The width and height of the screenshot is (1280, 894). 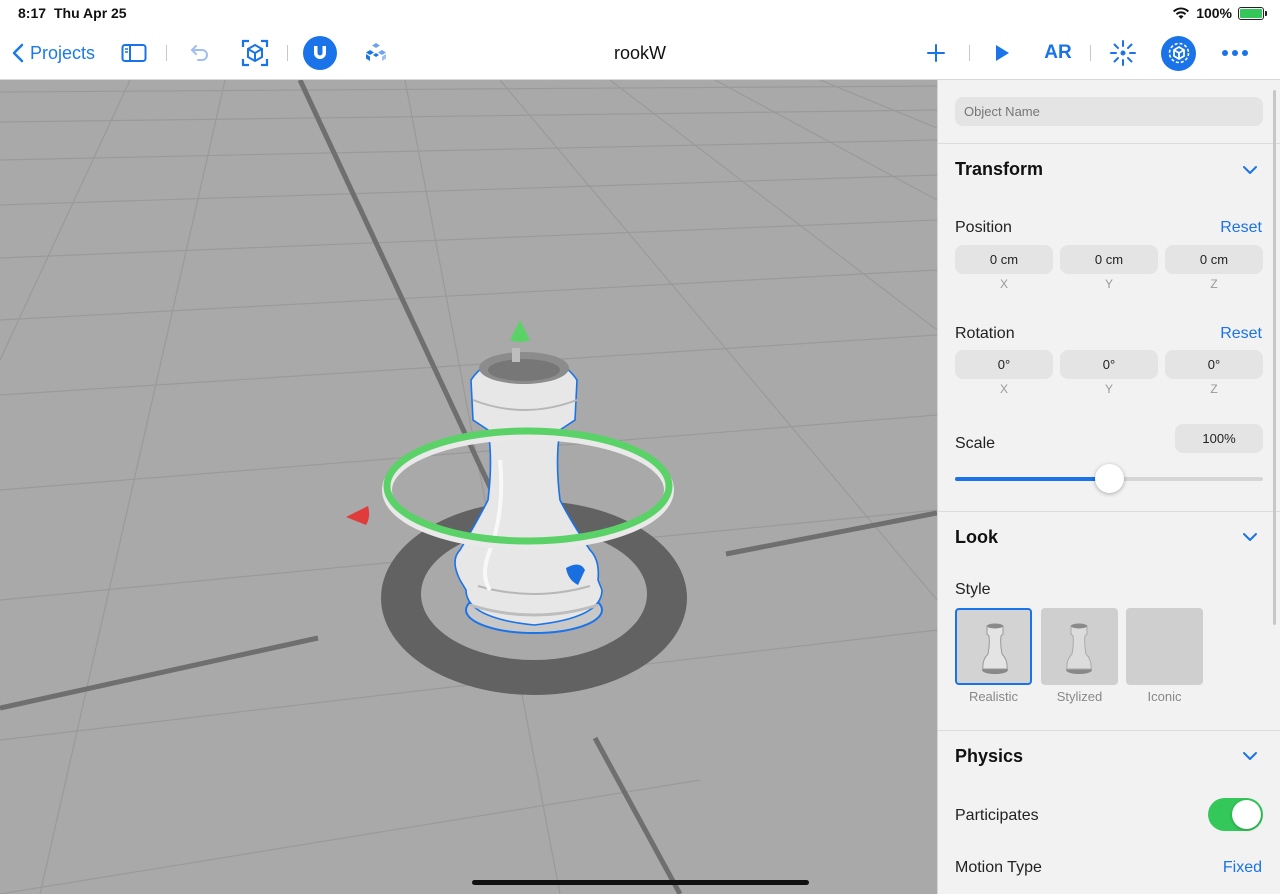 I want to click on style-label: Style, so click(x=973, y=589).